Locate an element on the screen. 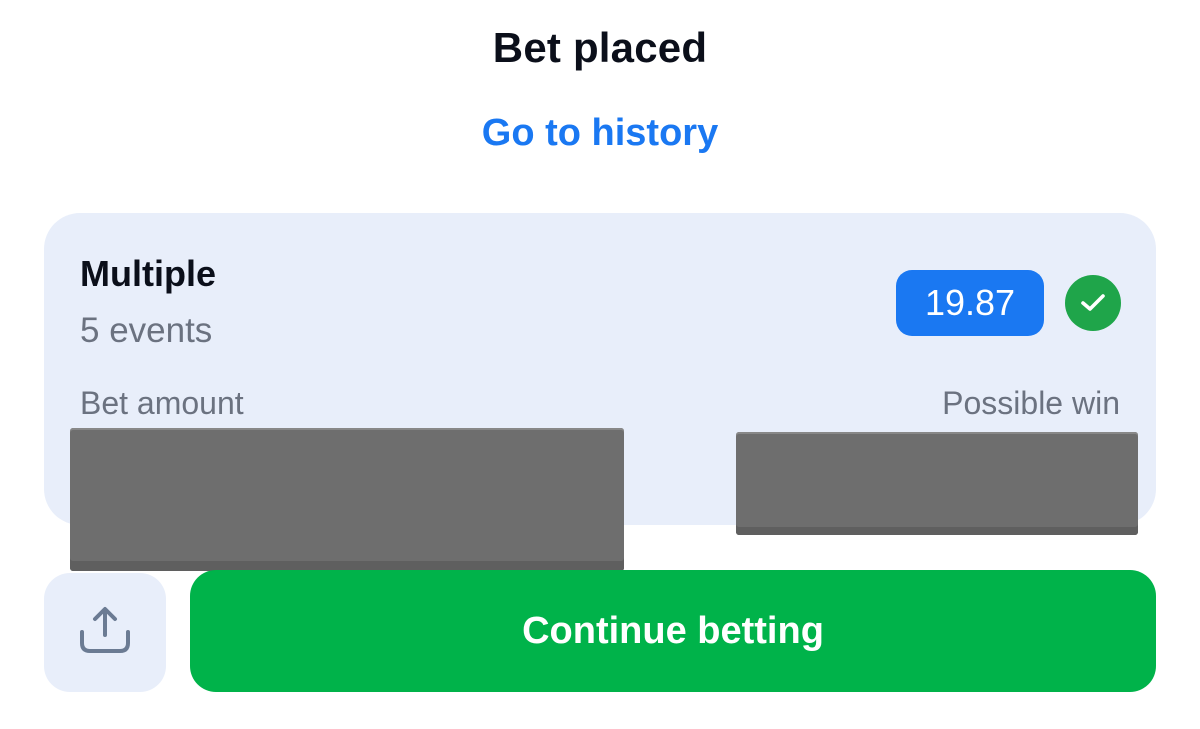 This screenshot has width=1200, height=729. share-icon is located at coordinates (105, 632).